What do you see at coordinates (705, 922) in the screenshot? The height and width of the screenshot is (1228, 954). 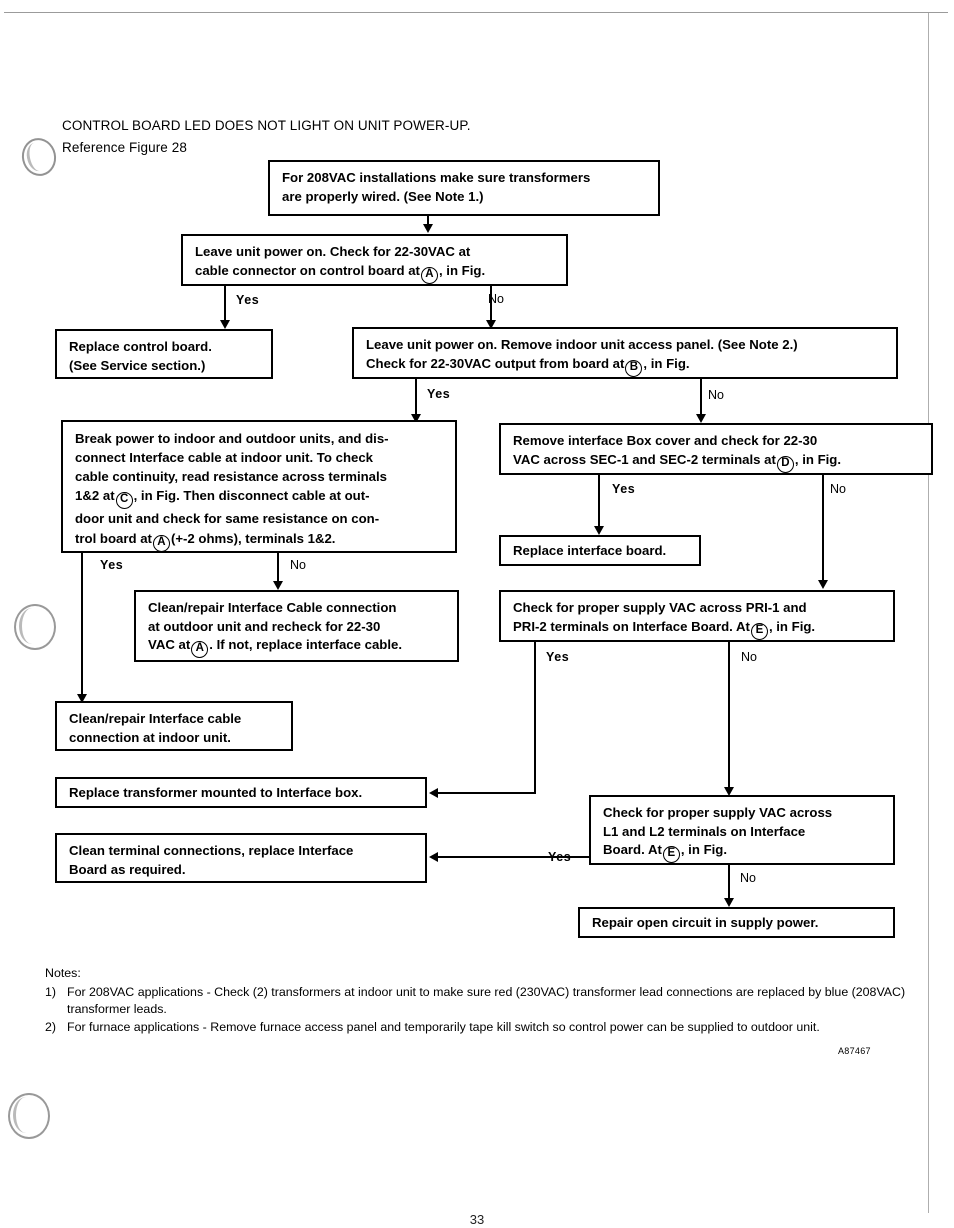 I see `node-line: Repair open circuit in supply power.` at bounding box center [705, 922].